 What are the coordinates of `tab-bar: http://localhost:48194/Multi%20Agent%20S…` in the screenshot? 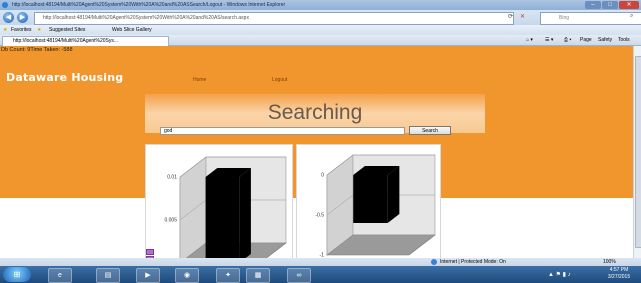 It's located at (320, 41).